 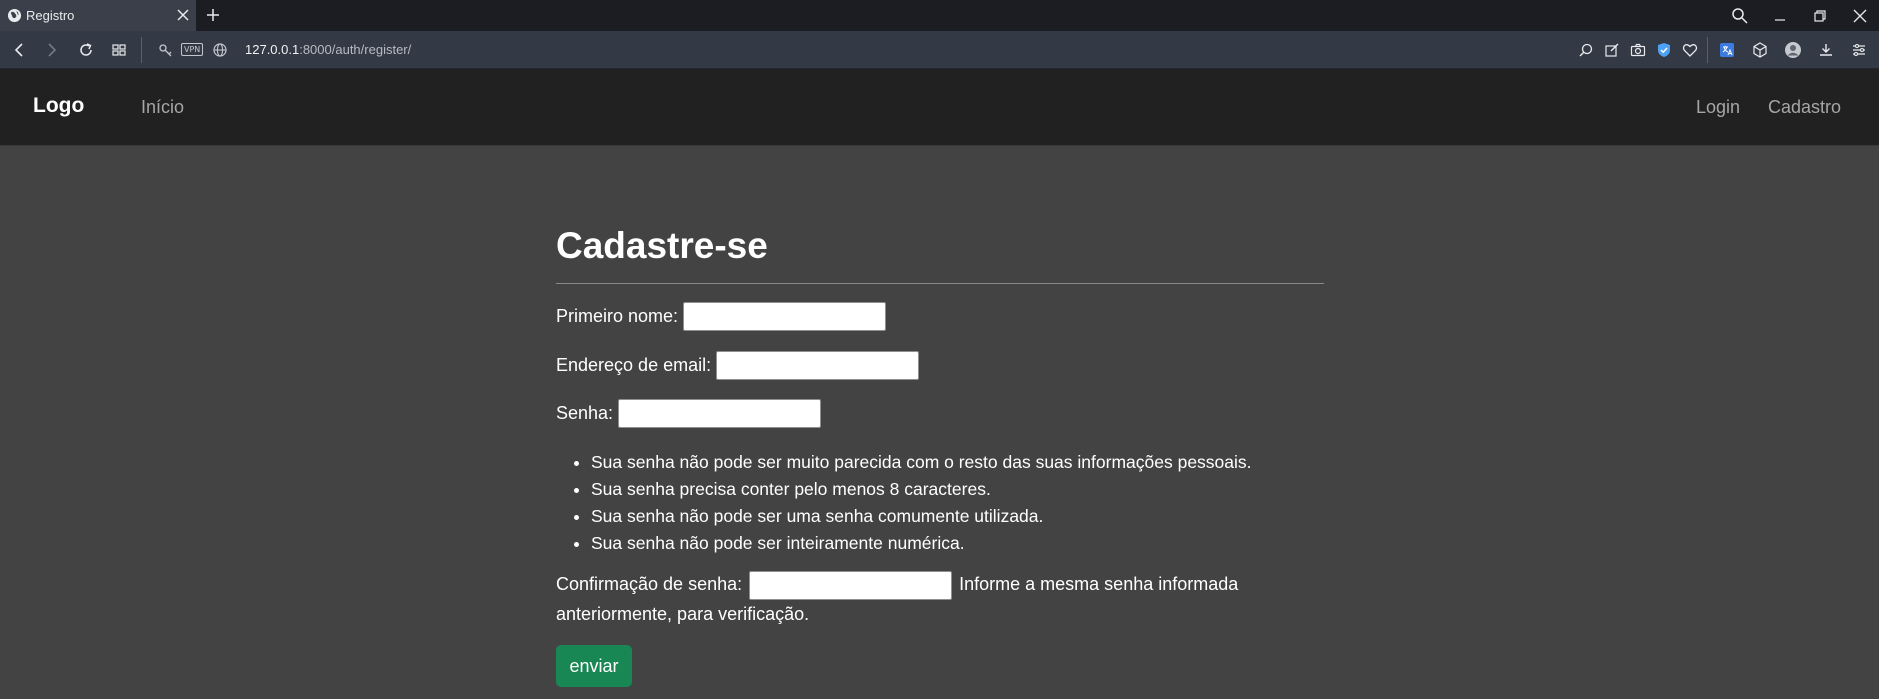 What do you see at coordinates (183, 15) in the screenshot?
I see `close-tab-icon` at bounding box center [183, 15].